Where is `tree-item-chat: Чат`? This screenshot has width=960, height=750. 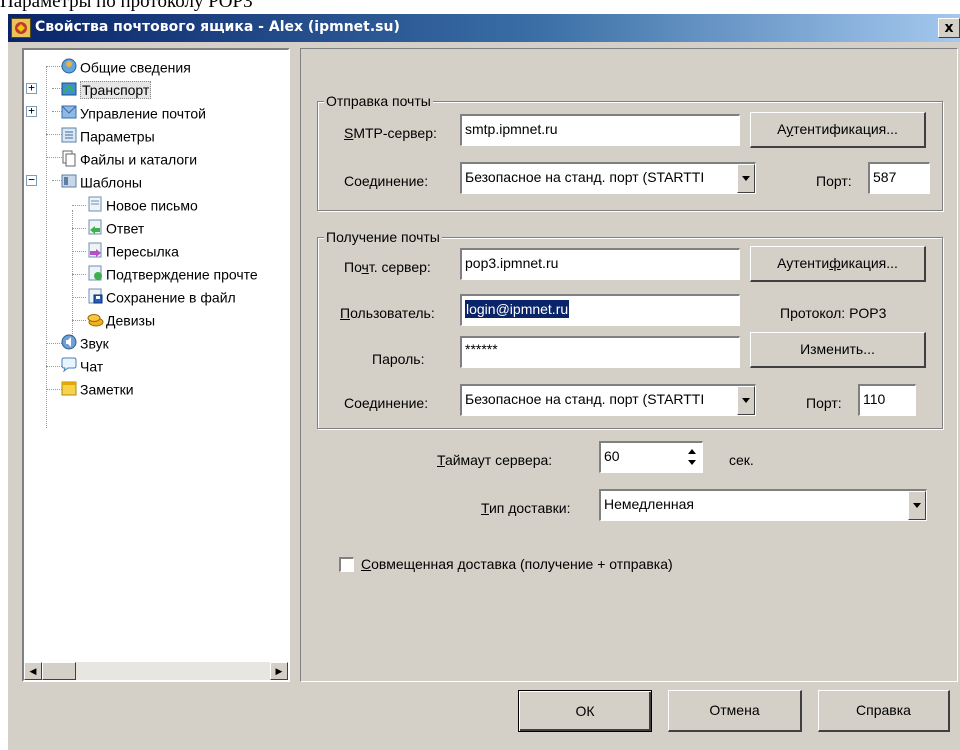 tree-item-chat: Чат is located at coordinates (81, 365).